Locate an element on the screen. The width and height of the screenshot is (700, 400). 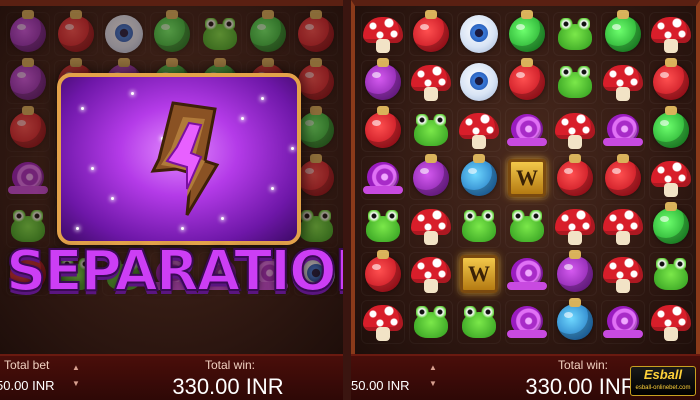
watermark-name: Esball is located at coordinates (663, 374).